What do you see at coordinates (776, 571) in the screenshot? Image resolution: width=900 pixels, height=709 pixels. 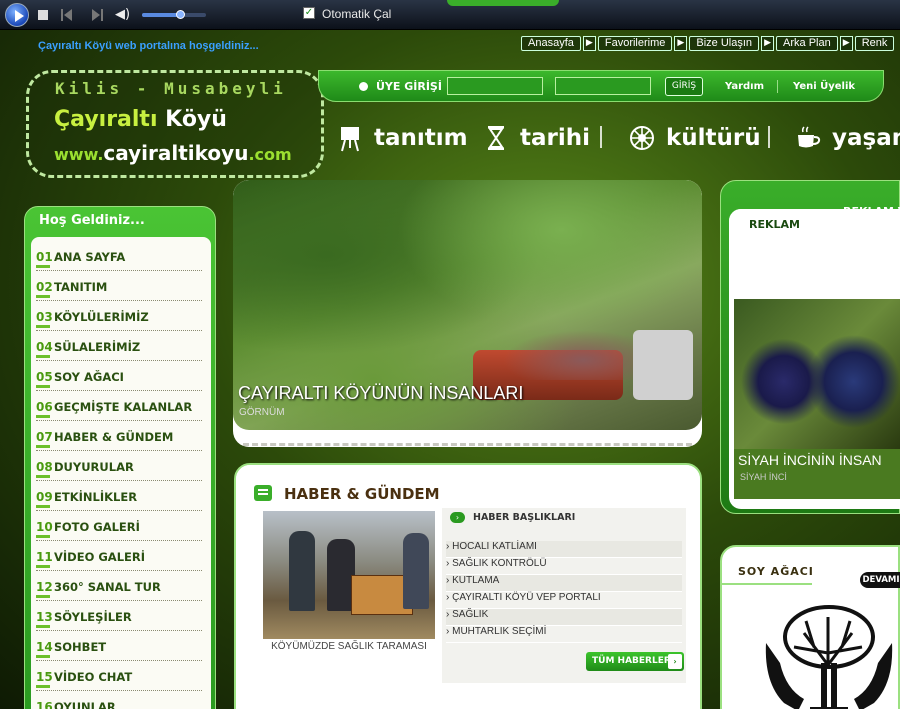 I see `family-tree-title: SOY AĞACI` at bounding box center [776, 571].